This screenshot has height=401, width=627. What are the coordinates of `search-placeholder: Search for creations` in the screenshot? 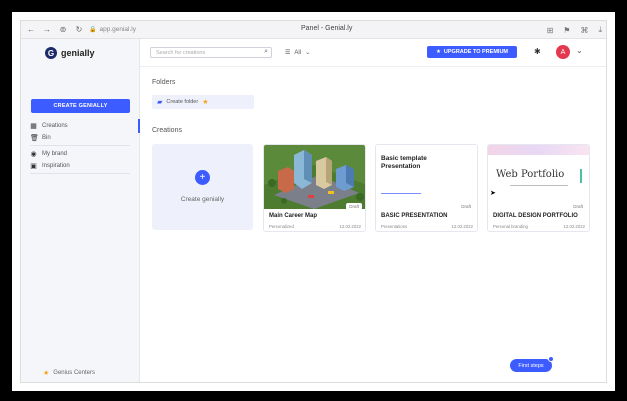 It's located at (181, 52).